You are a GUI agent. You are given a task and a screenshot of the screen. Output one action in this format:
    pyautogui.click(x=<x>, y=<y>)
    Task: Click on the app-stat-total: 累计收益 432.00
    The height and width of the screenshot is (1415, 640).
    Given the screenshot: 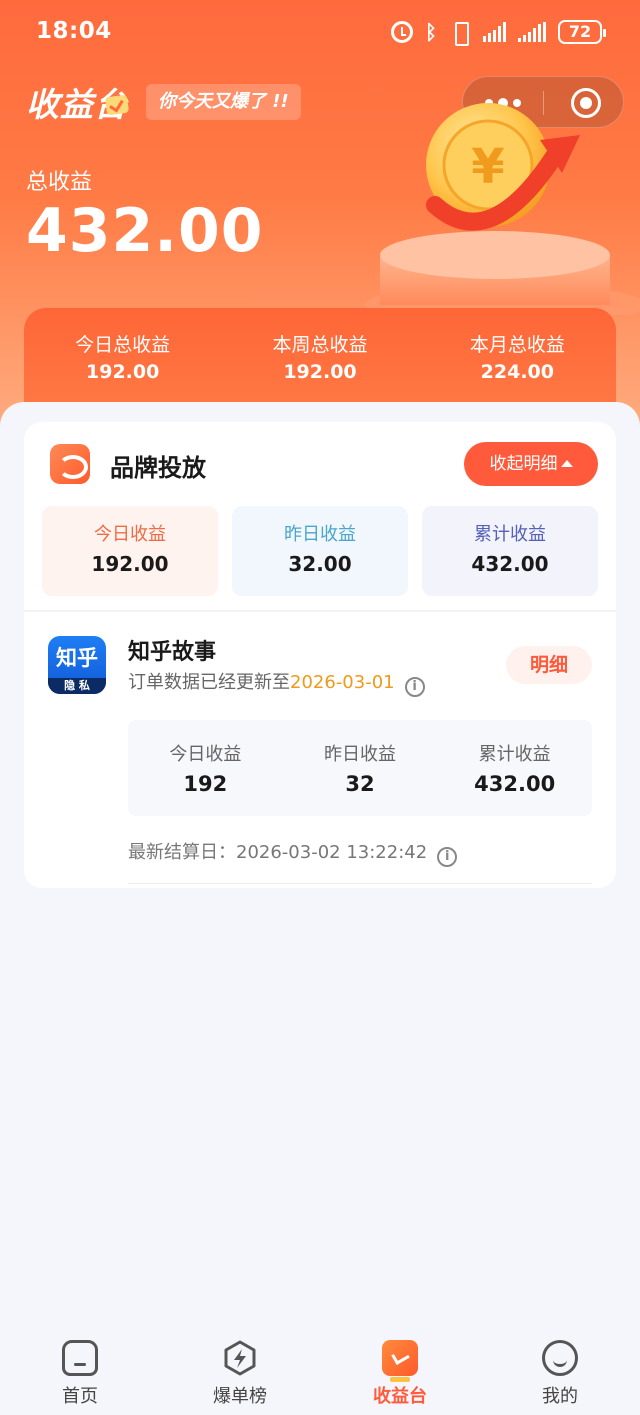 What is the action you would take?
    pyautogui.click(x=514, y=768)
    